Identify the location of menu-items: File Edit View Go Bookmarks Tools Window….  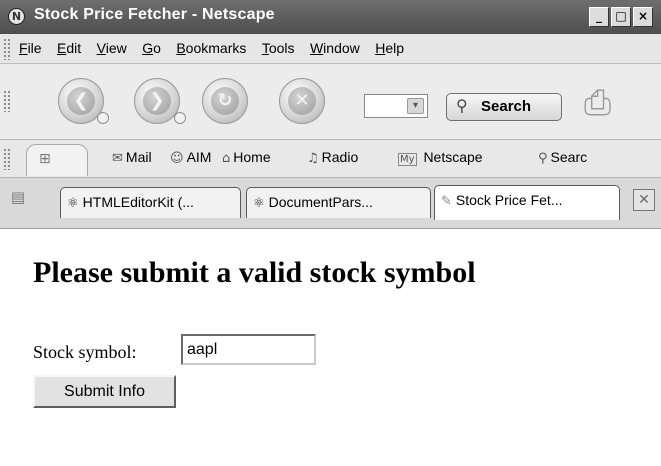
(217, 49).